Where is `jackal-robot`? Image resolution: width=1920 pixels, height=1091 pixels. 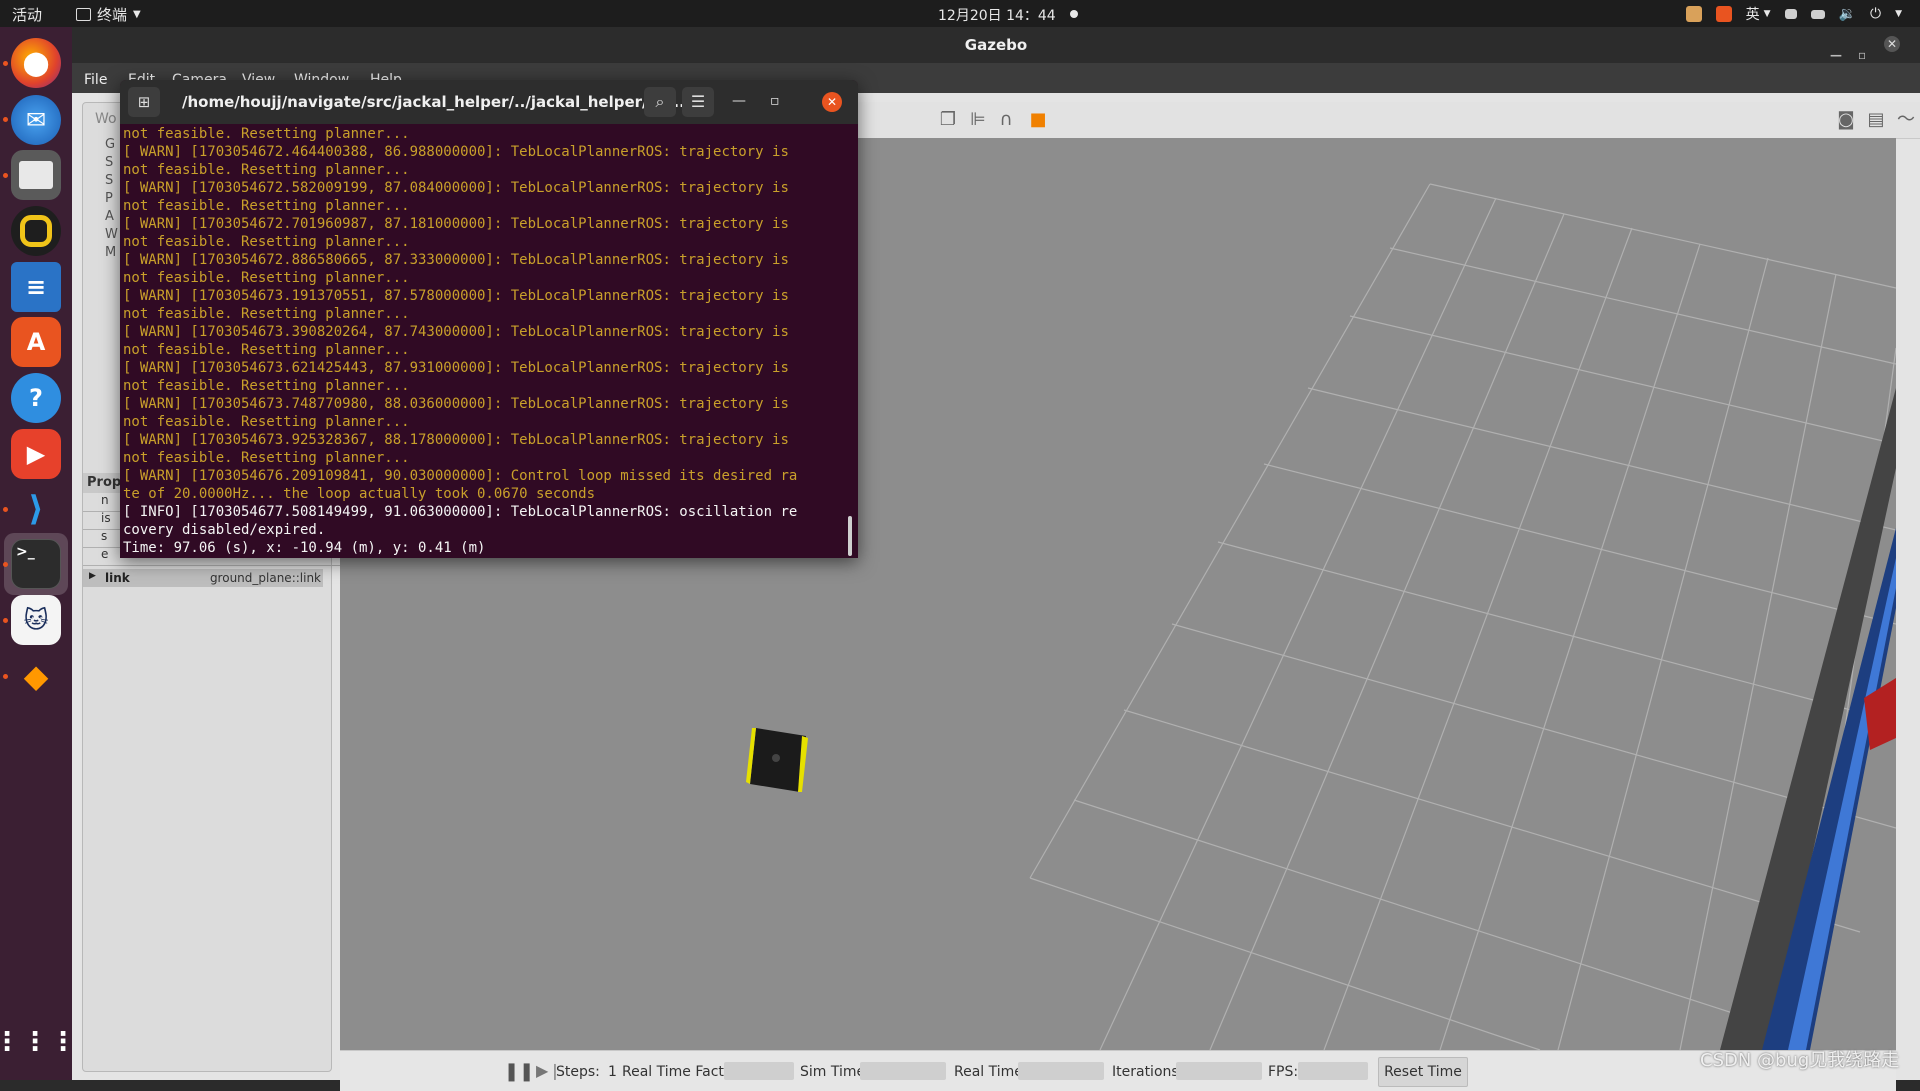 jackal-robot is located at coordinates (777, 760).